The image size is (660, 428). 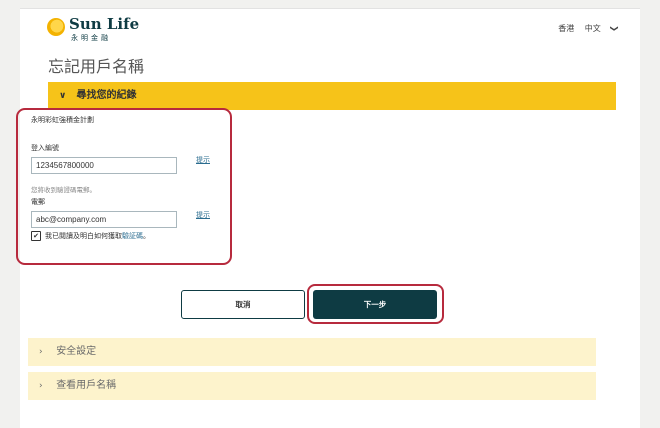 What do you see at coordinates (36, 236) in the screenshot?
I see `consent-checkbox: ✔` at bounding box center [36, 236].